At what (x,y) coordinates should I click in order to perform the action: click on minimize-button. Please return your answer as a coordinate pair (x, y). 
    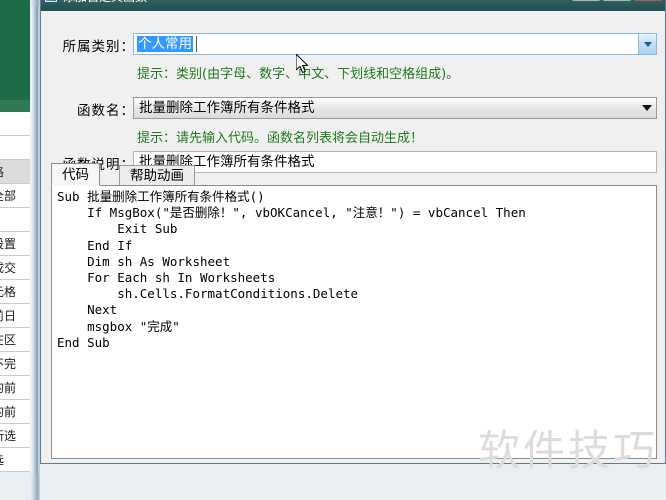
    Looking at the image, I should click on (586, 0).